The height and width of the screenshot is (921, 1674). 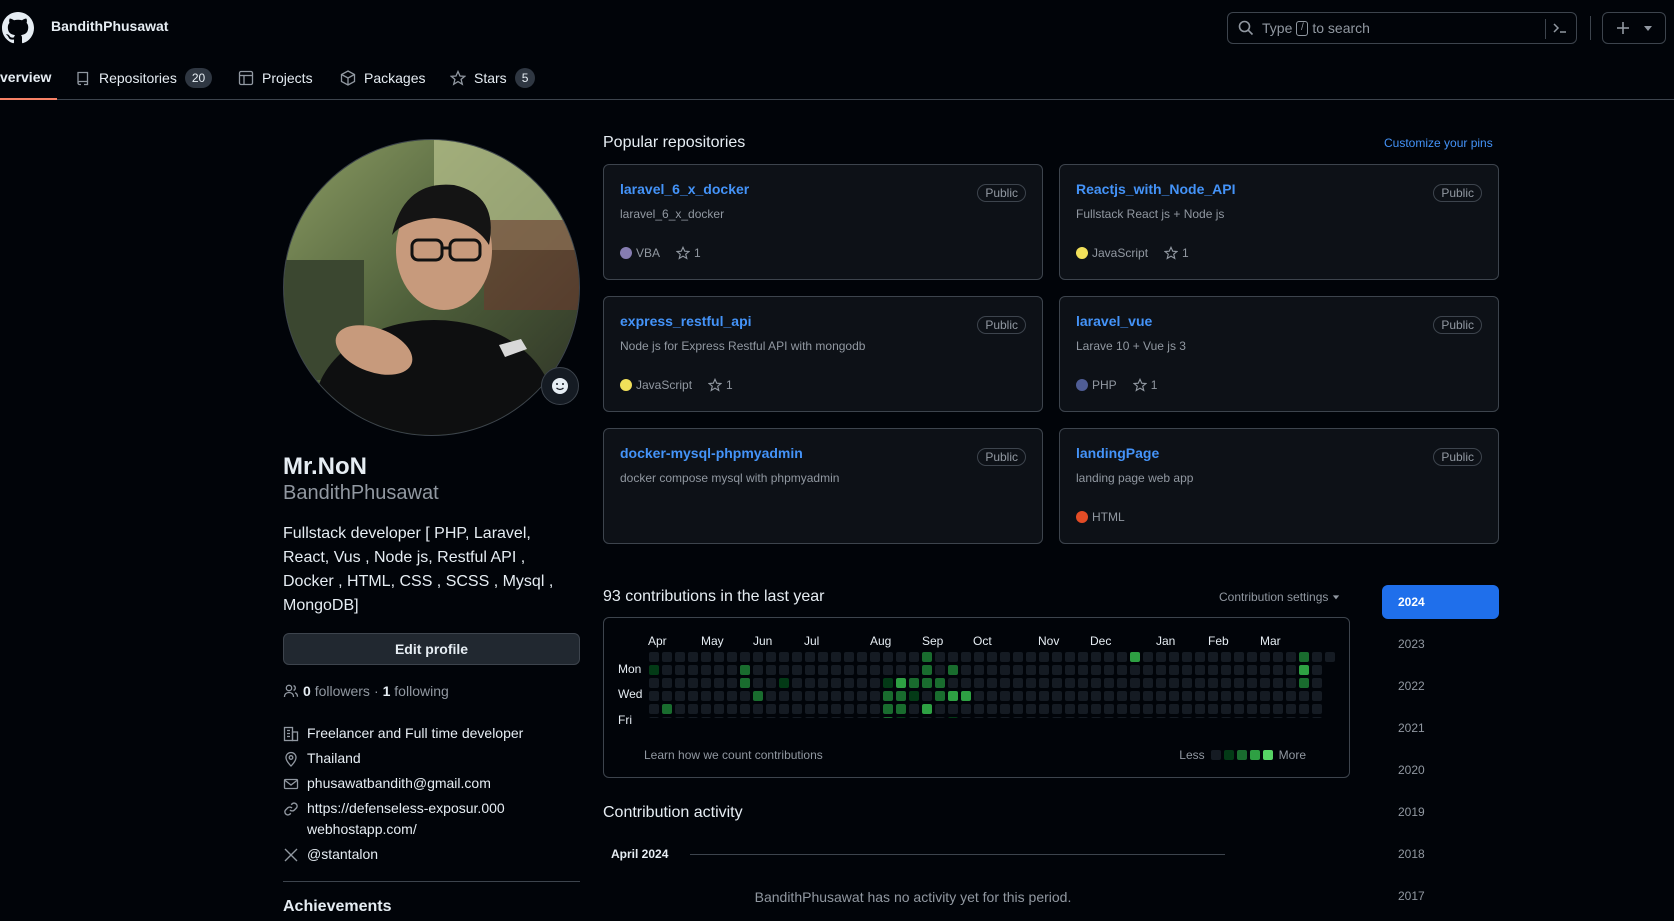 What do you see at coordinates (399, 783) in the screenshot?
I see `email-link: phusawatbandith@gmail.com` at bounding box center [399, 783].